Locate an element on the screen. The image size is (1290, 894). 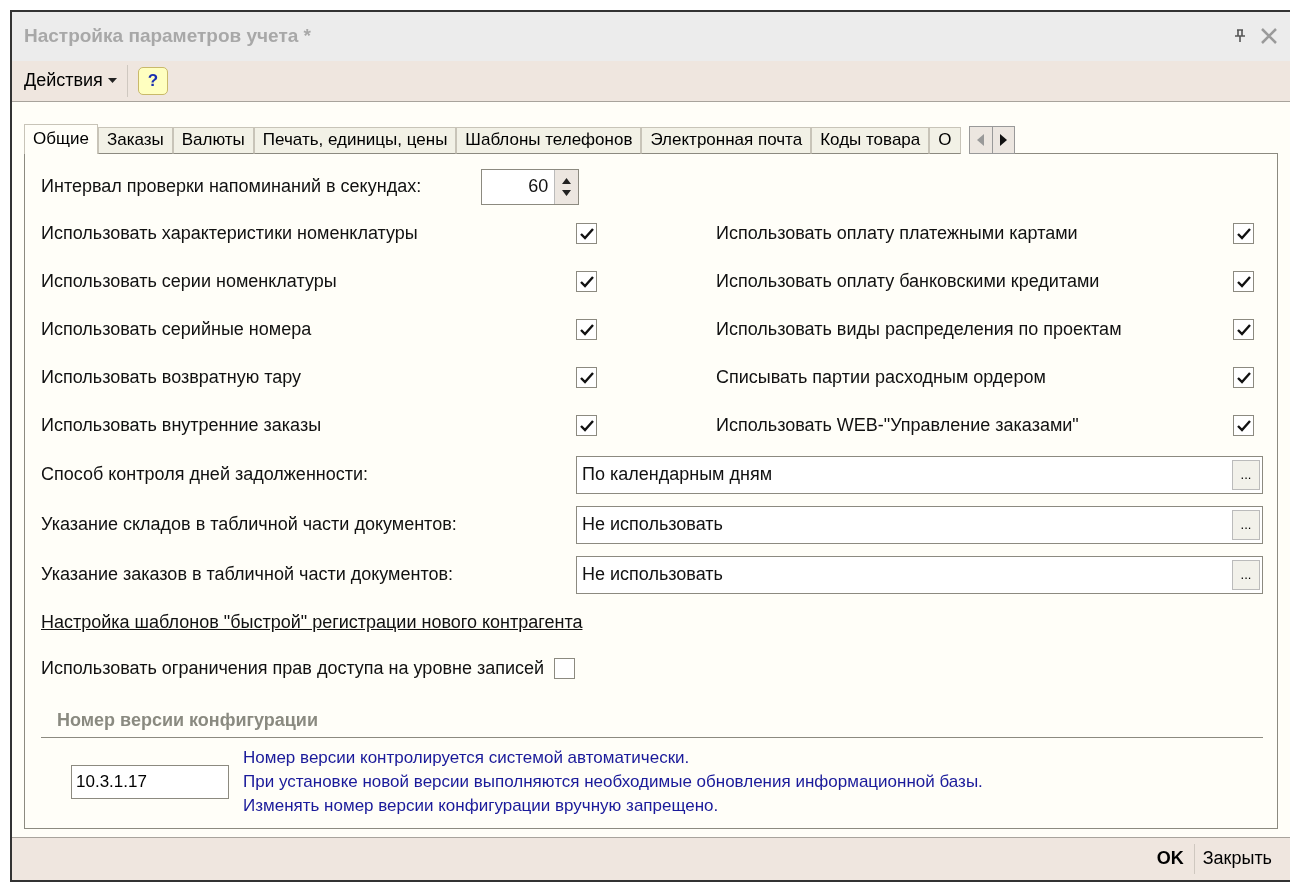
option-label: Использовать оплату платежными картами is located at coordinates (897, 234).